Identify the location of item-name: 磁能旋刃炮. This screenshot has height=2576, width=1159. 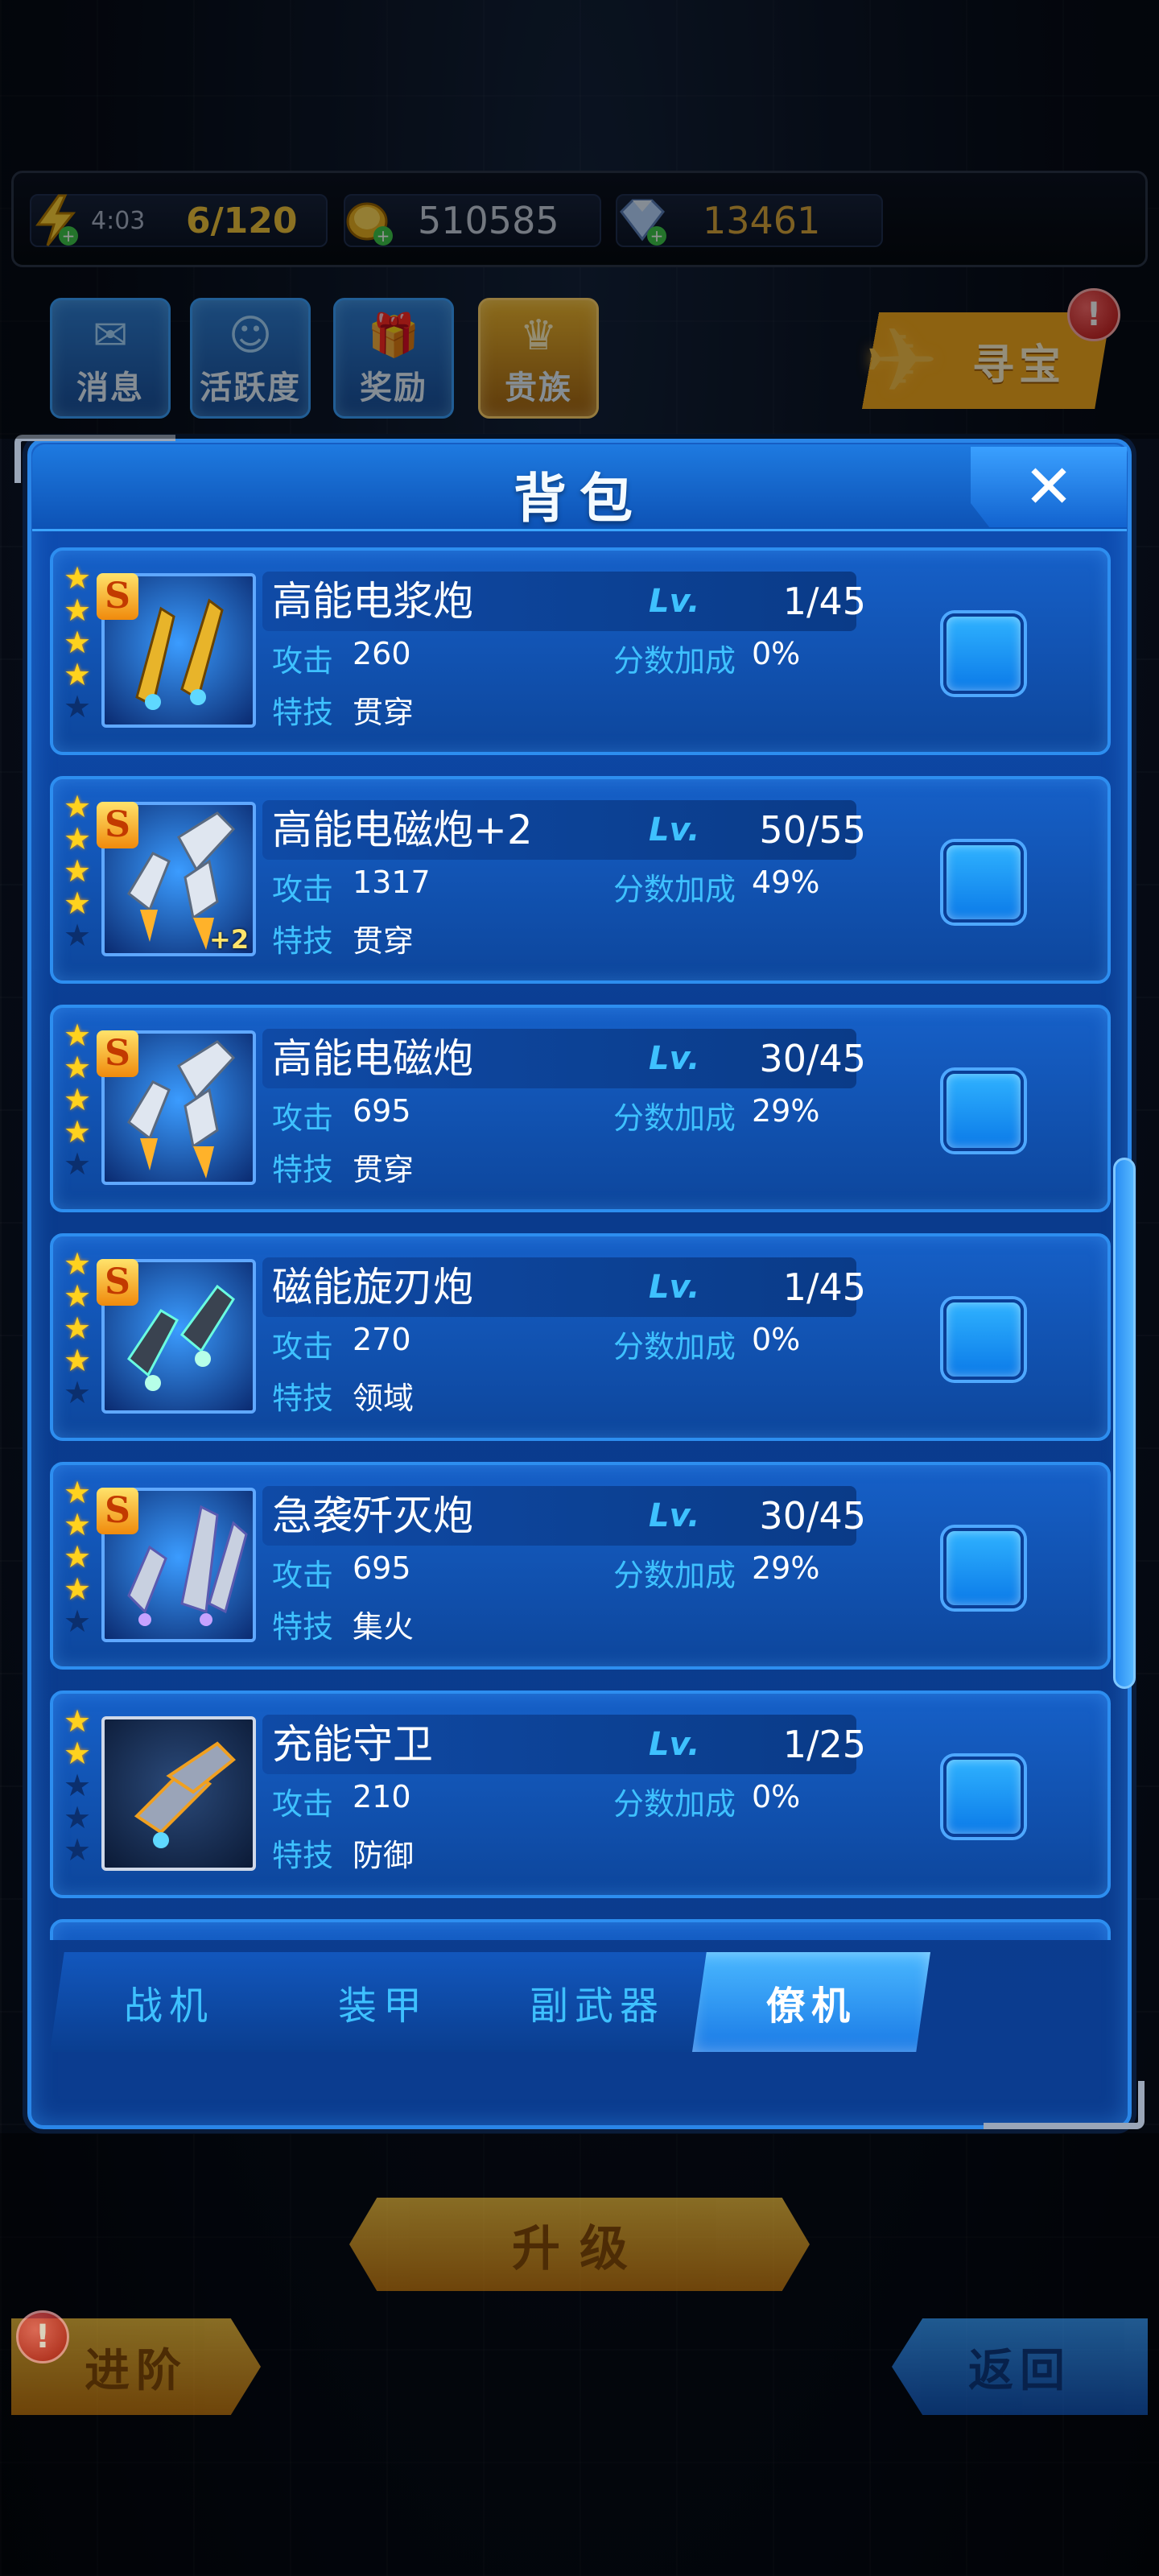
(372, 1287).